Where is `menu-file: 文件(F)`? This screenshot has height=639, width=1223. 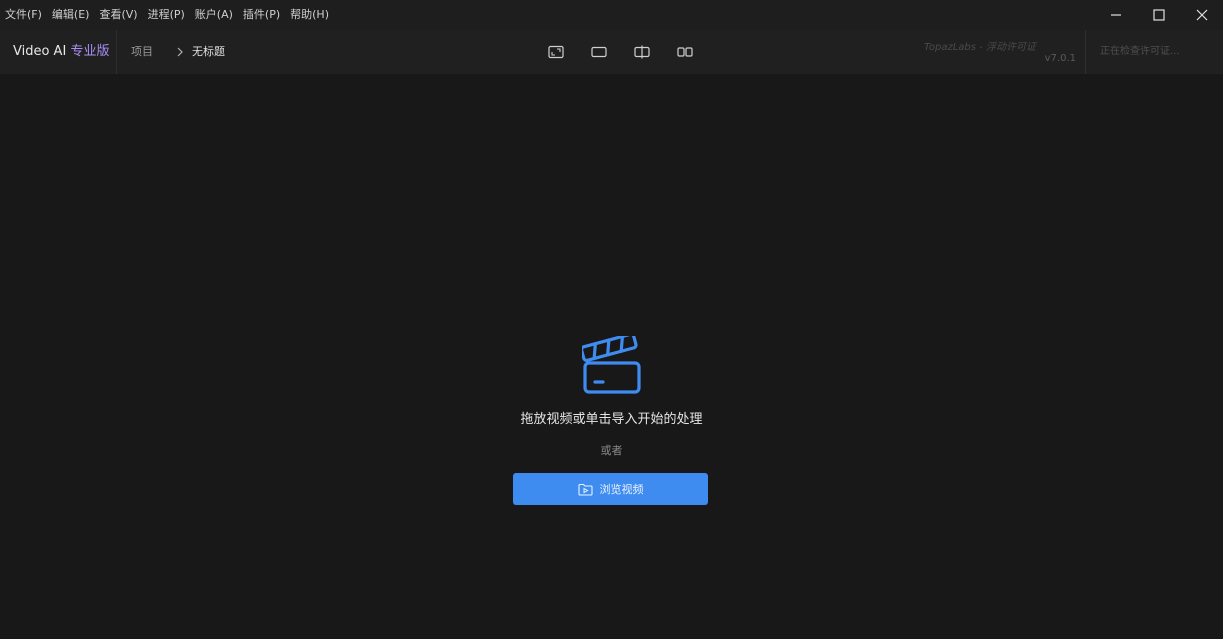 menu-file: 文件(F) is located at coordinates (23, 15).